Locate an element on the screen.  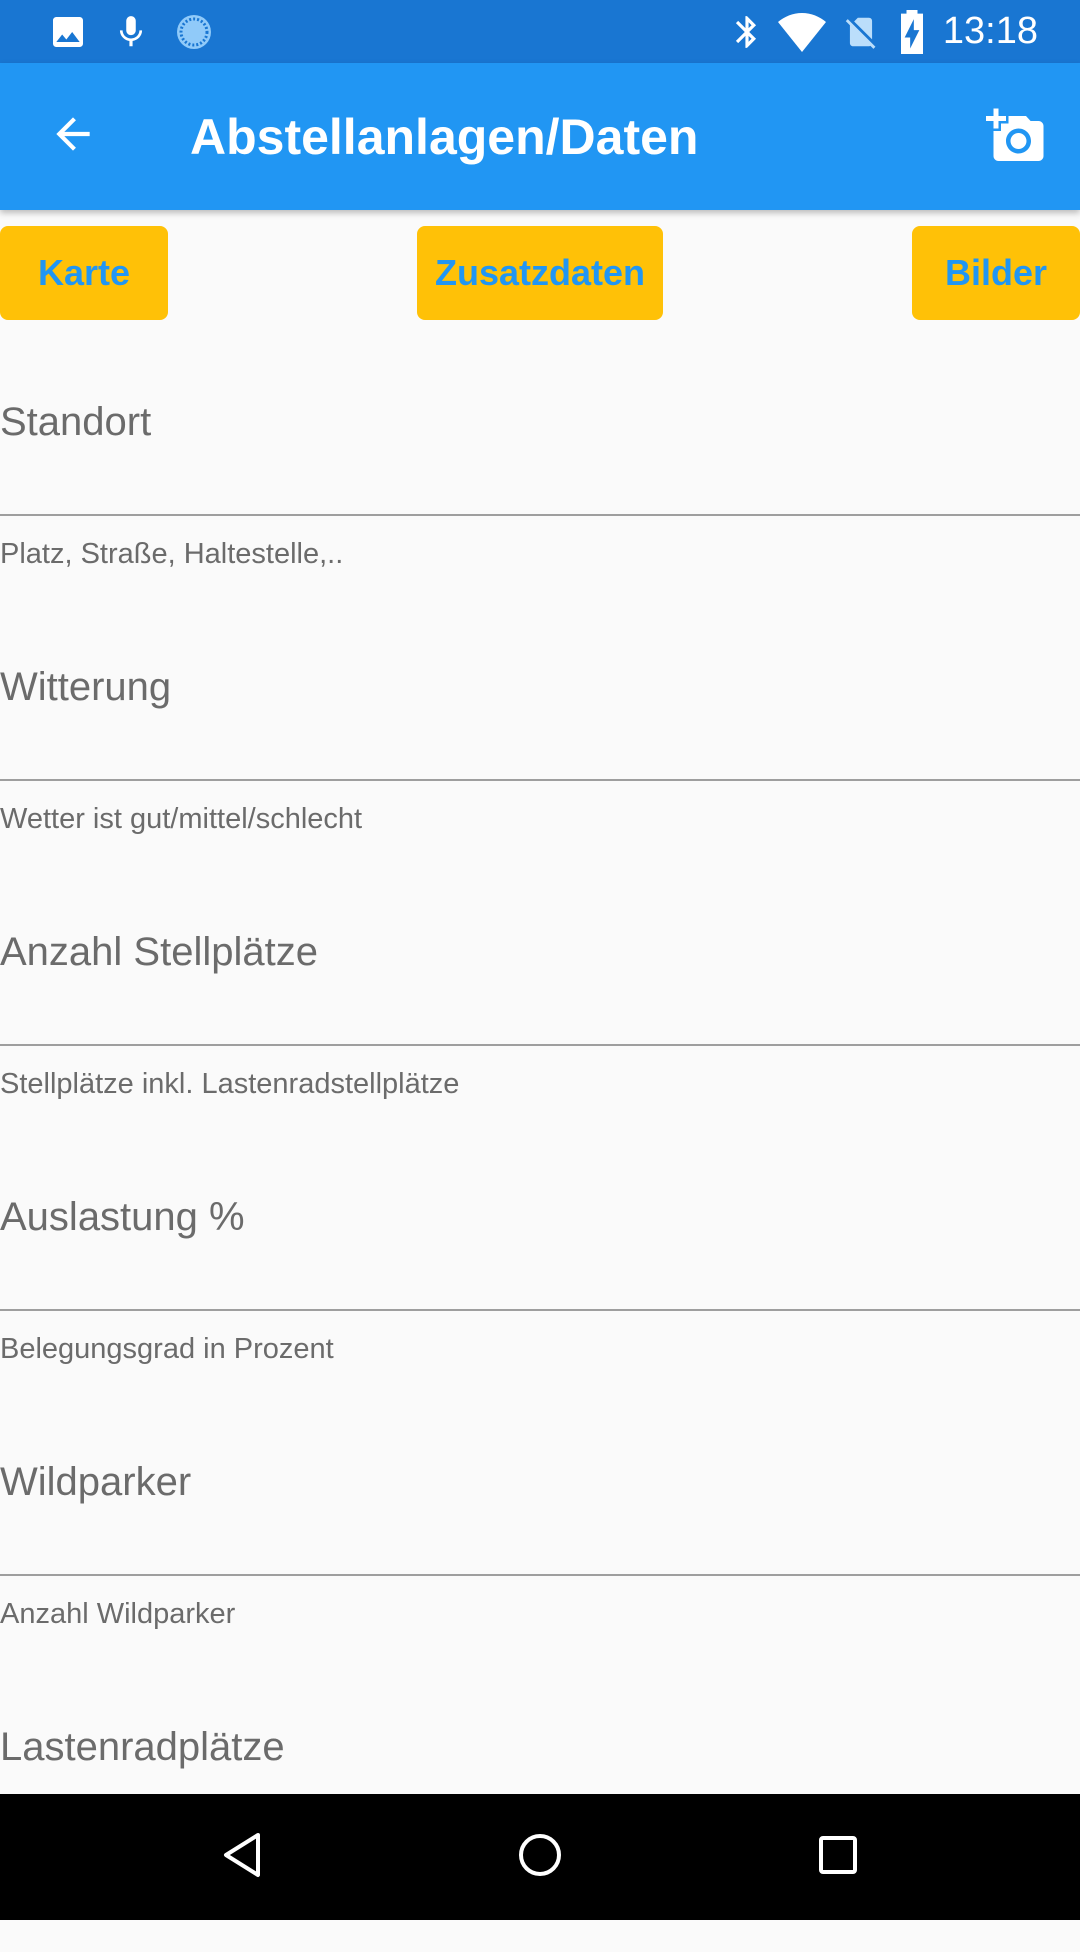
status-bar: 13:18 is located at coordinates (540, 31).